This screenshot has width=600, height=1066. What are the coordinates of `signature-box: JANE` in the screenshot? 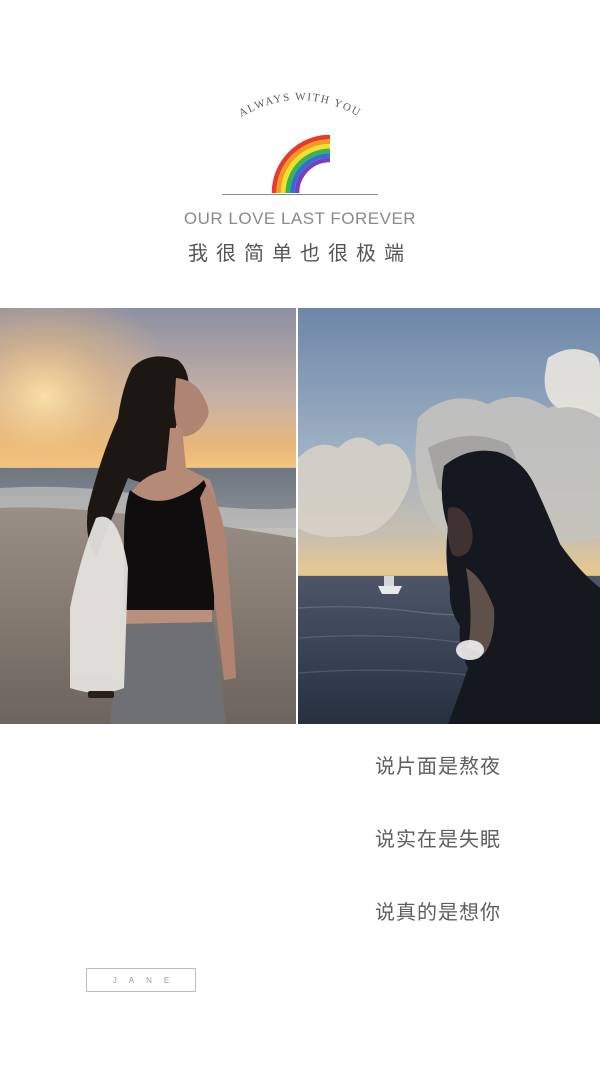 It's located at (141, 980).